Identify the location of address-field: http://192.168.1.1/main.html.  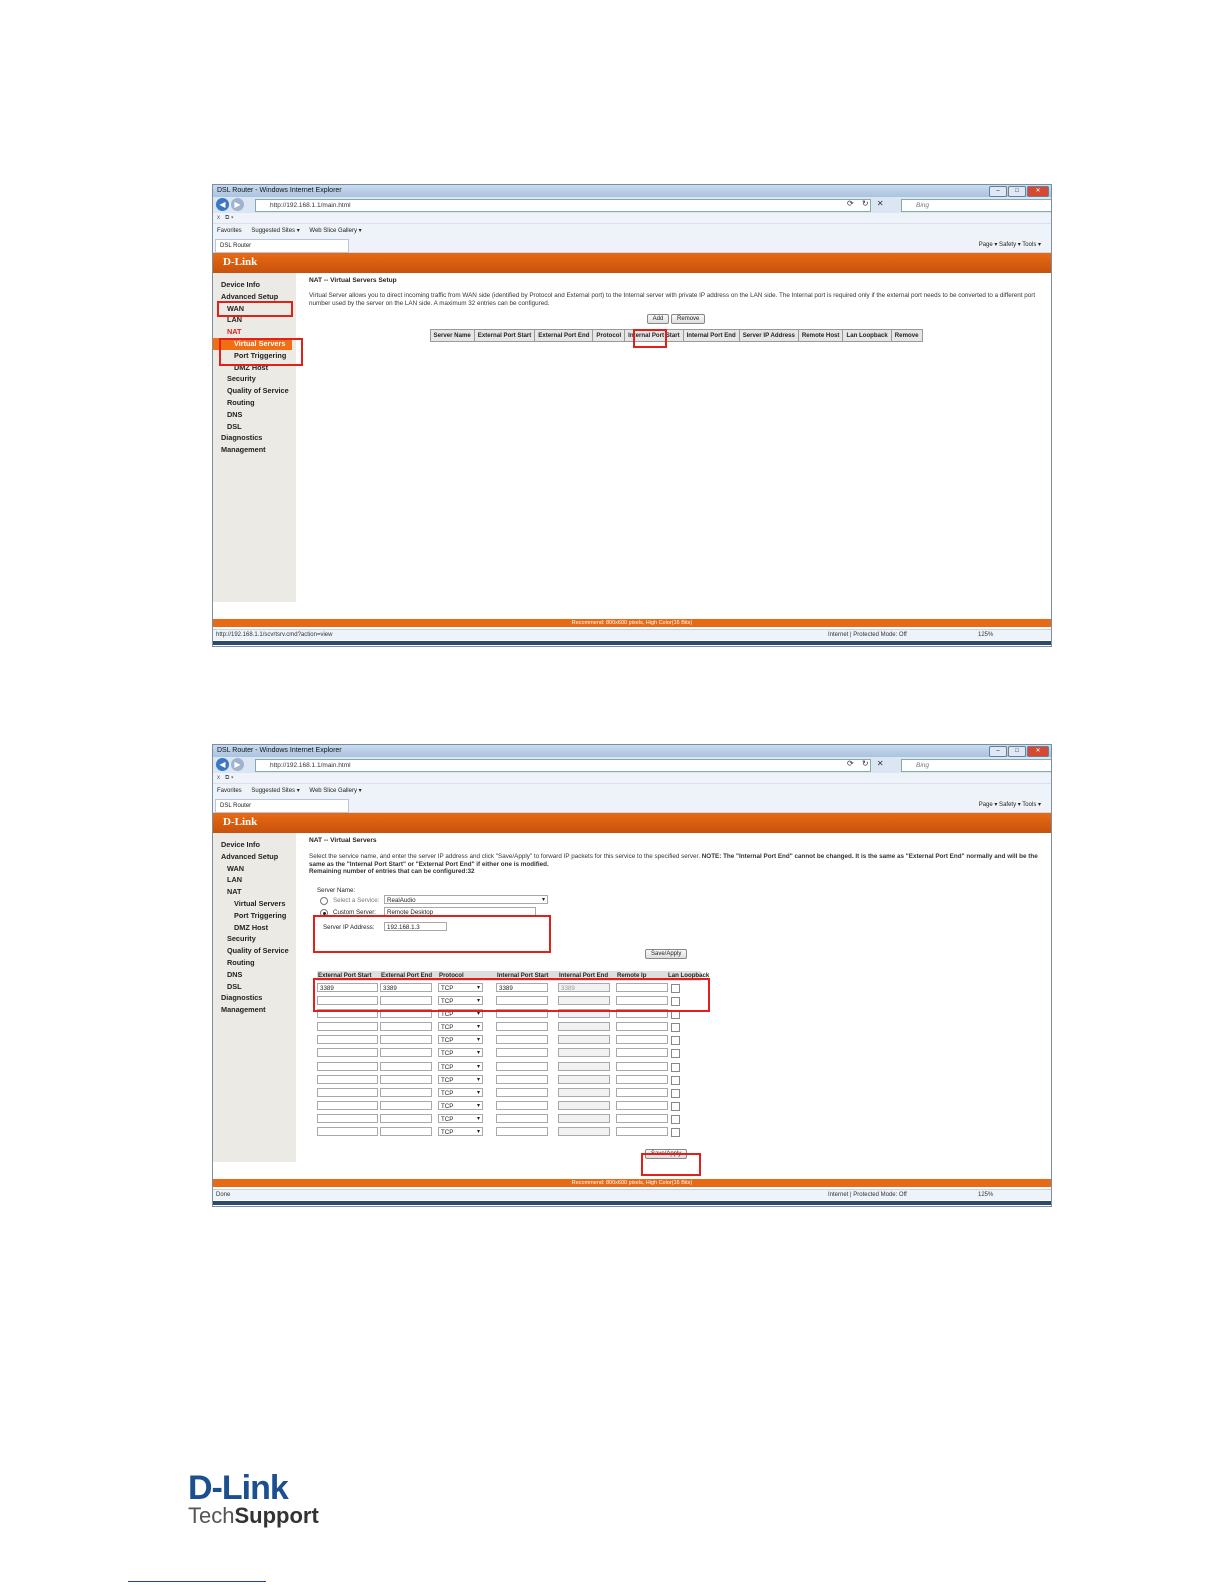
(563, 205).